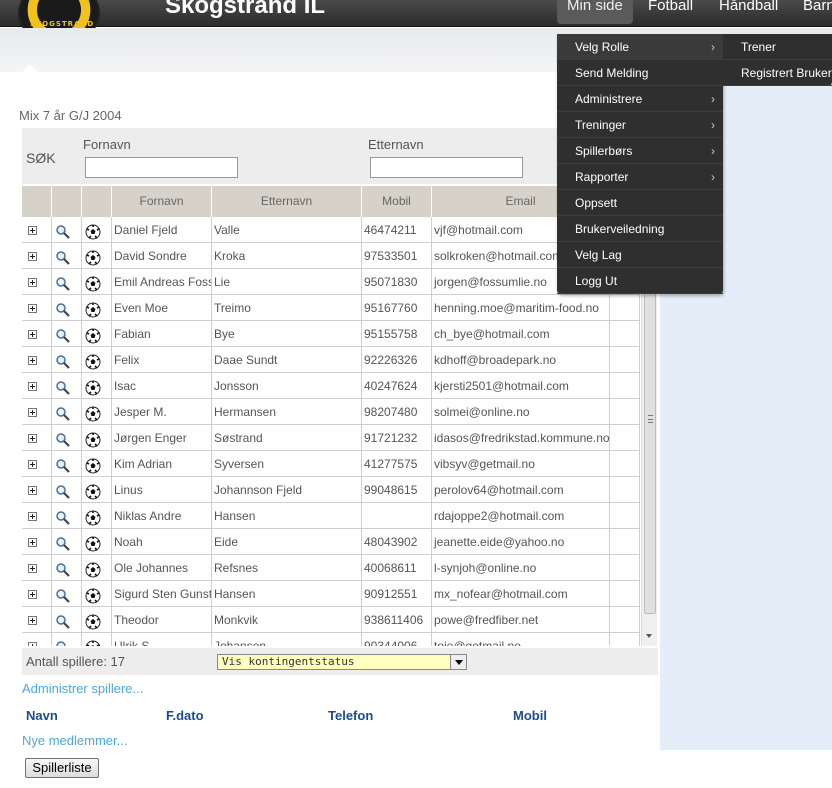 This screenshot has width=832, height=788. I want to click on menu-item-logg-ut: Logg Ut, so click(640, 281).